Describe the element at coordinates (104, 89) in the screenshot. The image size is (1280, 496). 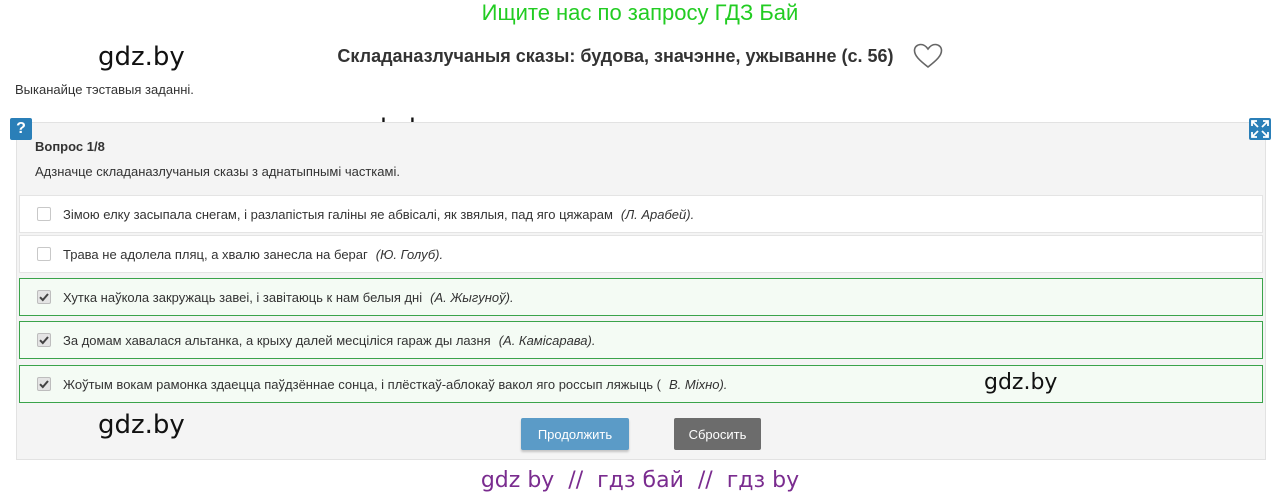
I see `instruction-text: Выканайце тэставыя заданні.` at that location.